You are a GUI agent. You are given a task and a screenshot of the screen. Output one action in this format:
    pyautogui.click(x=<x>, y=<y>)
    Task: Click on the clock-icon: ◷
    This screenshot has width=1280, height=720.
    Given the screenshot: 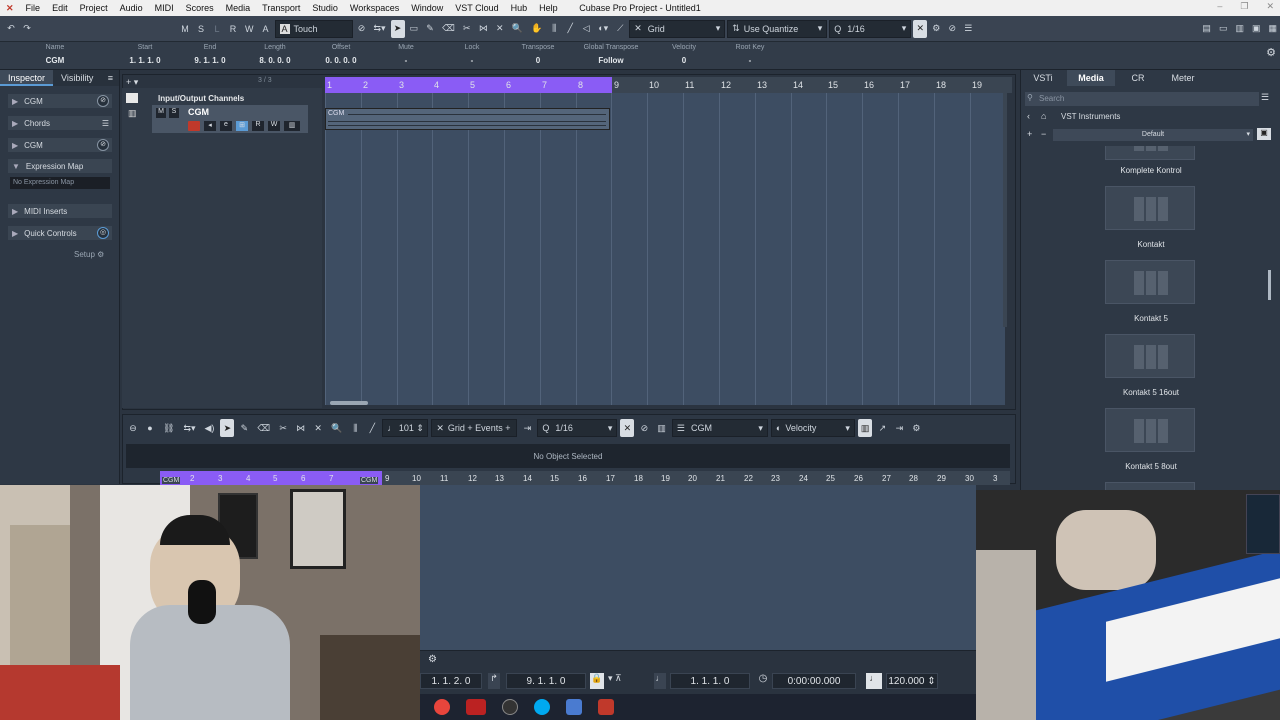 What is the action you would take?
    pyautogui.click(x=763, y=681)
    